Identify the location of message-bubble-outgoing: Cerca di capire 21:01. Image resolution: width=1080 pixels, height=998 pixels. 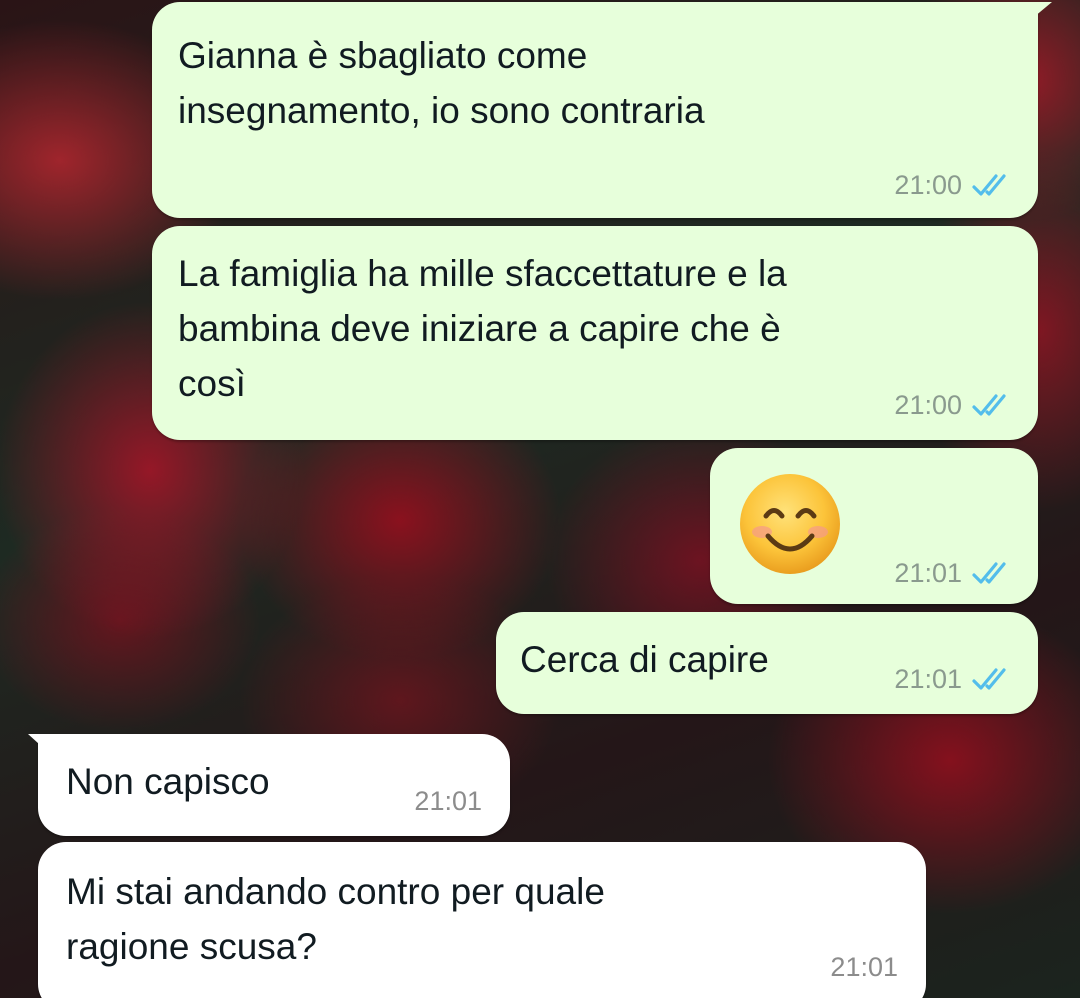
(767, 663).